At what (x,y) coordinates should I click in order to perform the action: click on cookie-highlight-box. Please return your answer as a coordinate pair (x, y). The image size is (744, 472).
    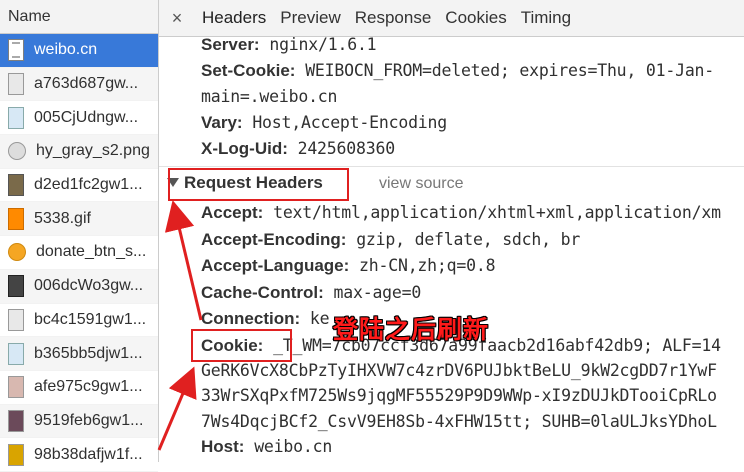
    Looking at the image, I should click on (241, 345).